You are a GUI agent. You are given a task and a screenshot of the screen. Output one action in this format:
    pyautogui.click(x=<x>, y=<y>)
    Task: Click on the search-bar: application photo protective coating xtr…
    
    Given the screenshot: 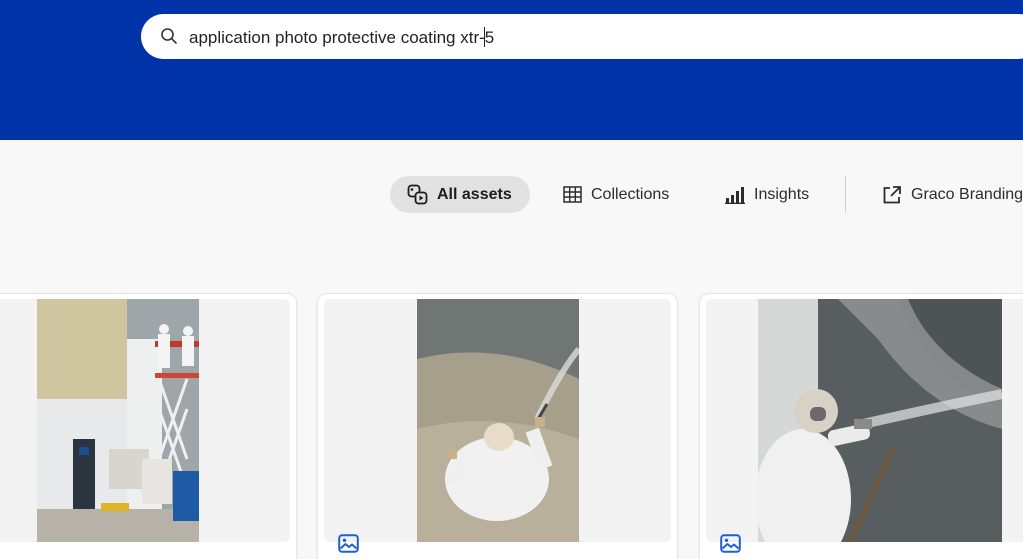 What is the action you would take?
    pyautogui.click(x=582, y=36)
    